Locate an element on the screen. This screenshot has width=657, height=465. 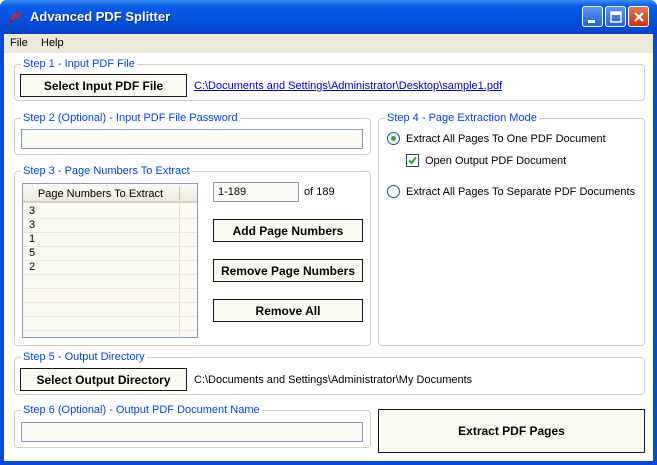
column-separator is located at coordinates (179, 193).